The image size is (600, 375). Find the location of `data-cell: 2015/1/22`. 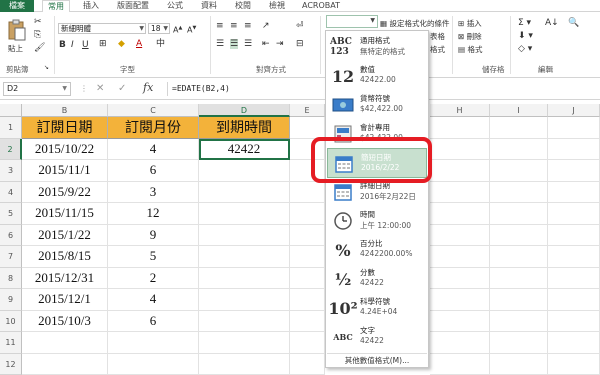

data-cell: 2015/1/22 is located at coordinates (65, 236).